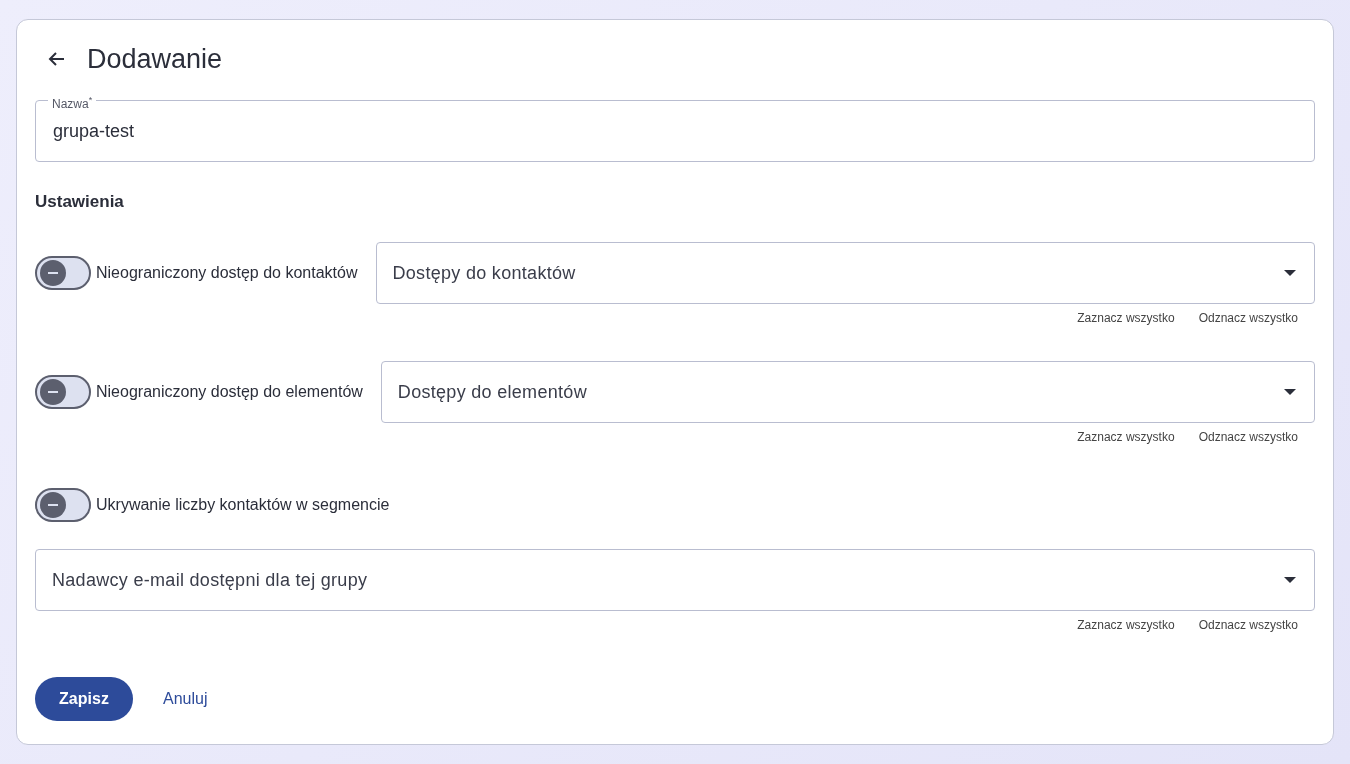  I want to click on toggle-label: Nieograniczony dostęp do elementów, so click(229, 392).